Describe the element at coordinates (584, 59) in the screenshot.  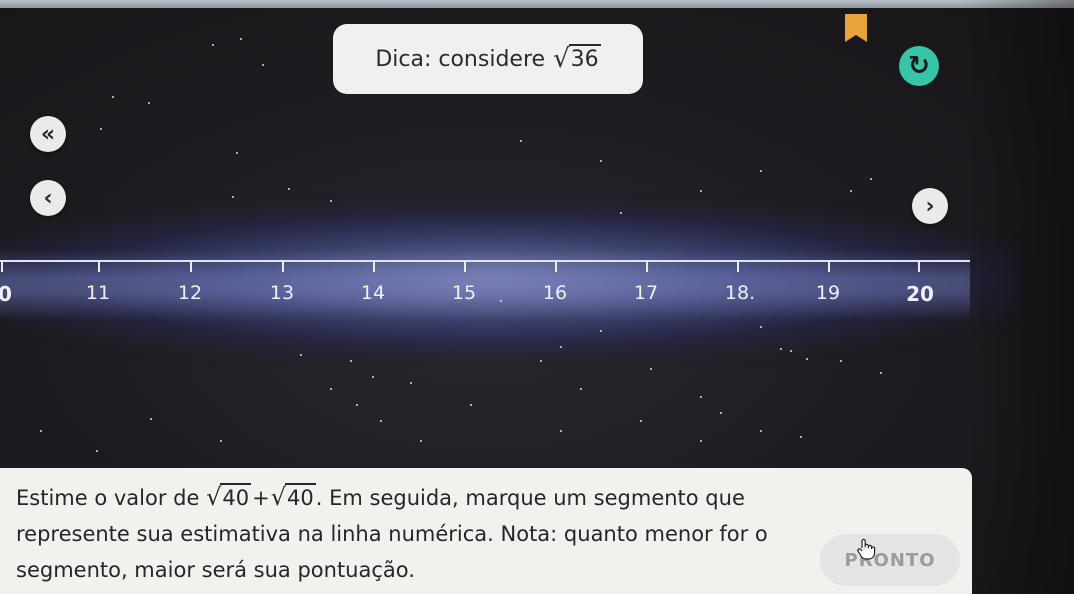
I see `hint-radicand: 36` at that location.